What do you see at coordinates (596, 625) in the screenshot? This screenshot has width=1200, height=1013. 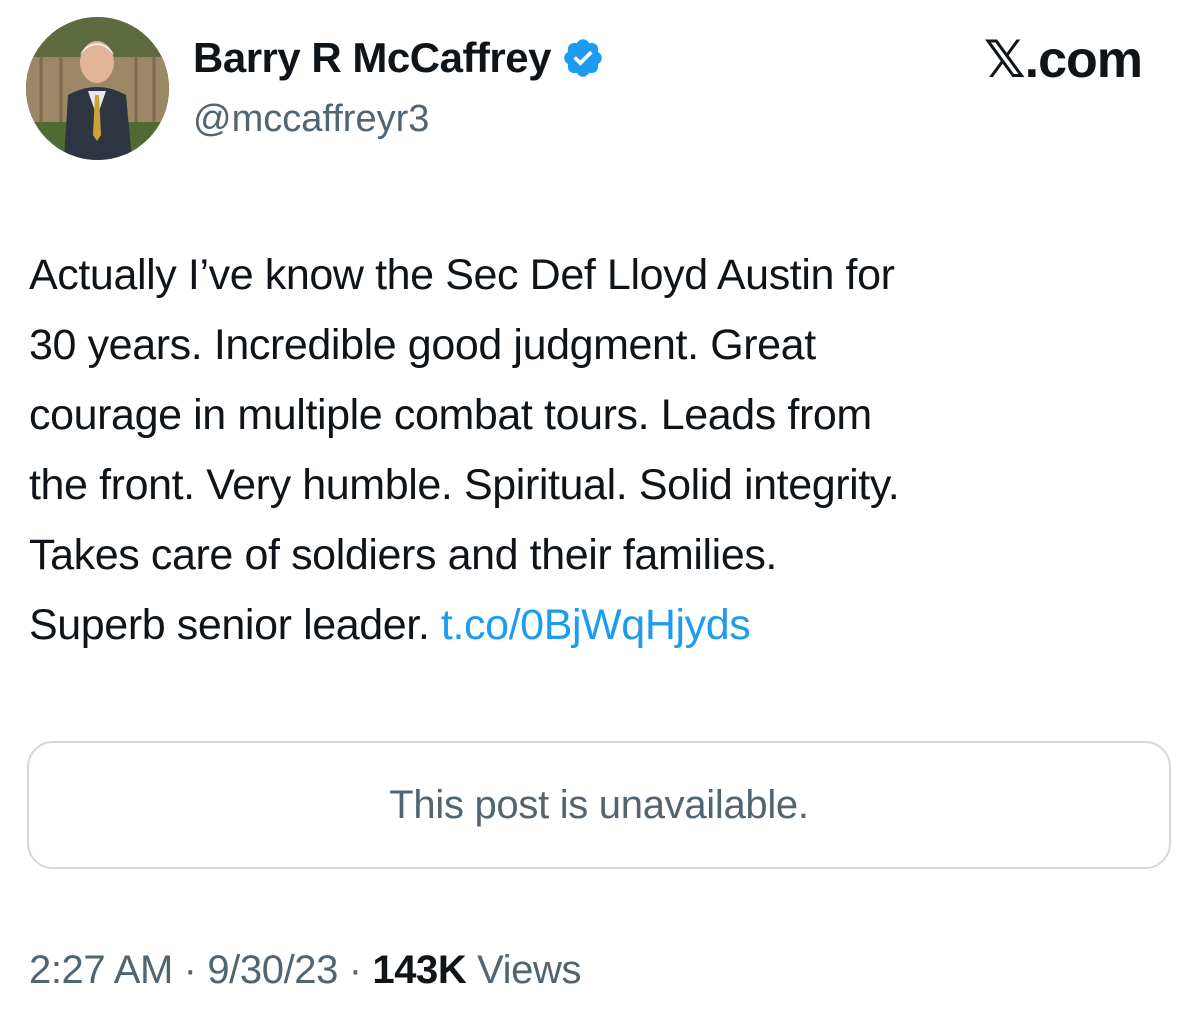 I see `tweet-link: t.co/0BjWqHjyds` at bounding box center [596, 625].